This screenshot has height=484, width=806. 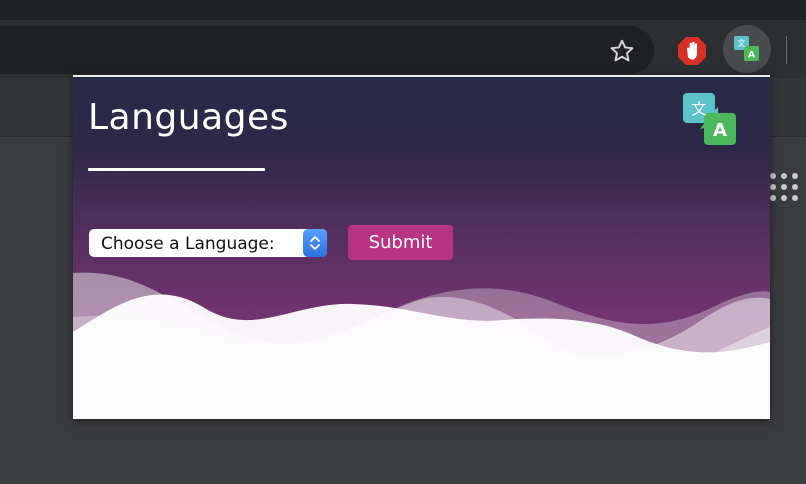 I want to click on address-bar, so click(x=327, y=50).